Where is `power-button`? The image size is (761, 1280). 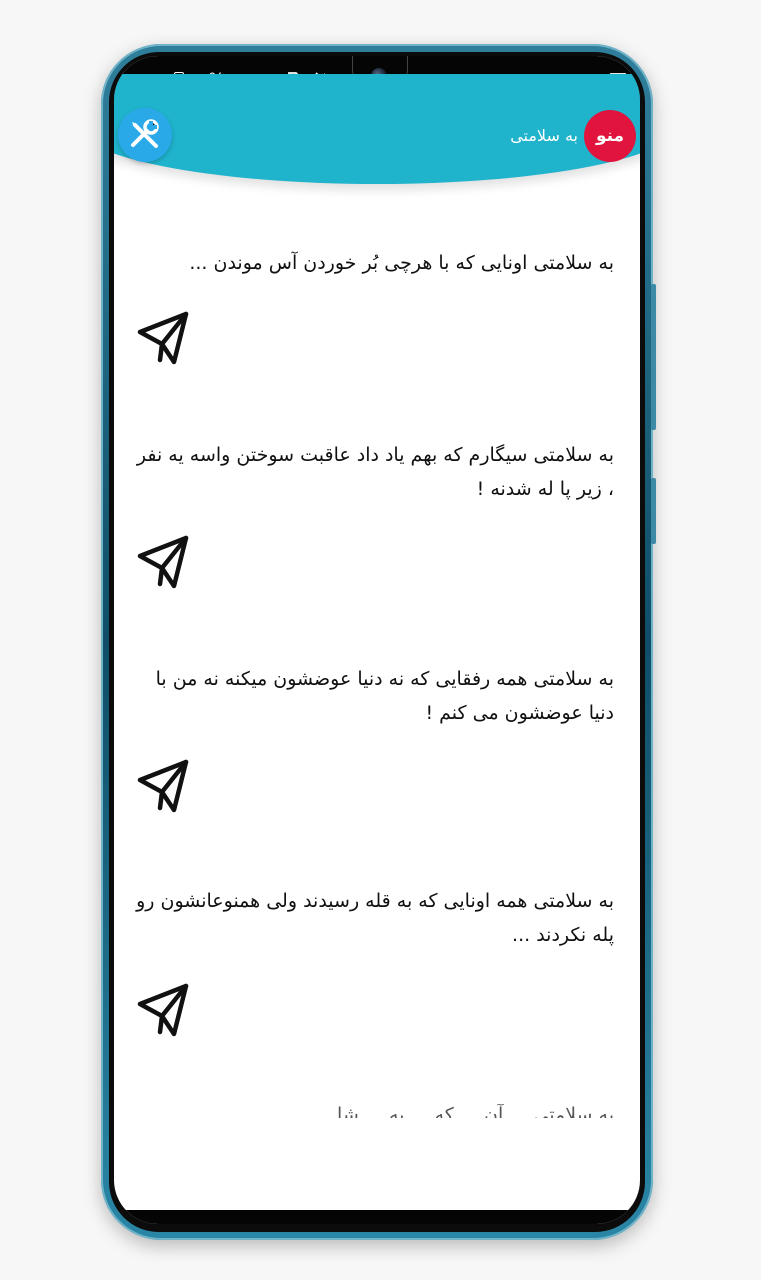
power-button is located at coordinates (653, 511).